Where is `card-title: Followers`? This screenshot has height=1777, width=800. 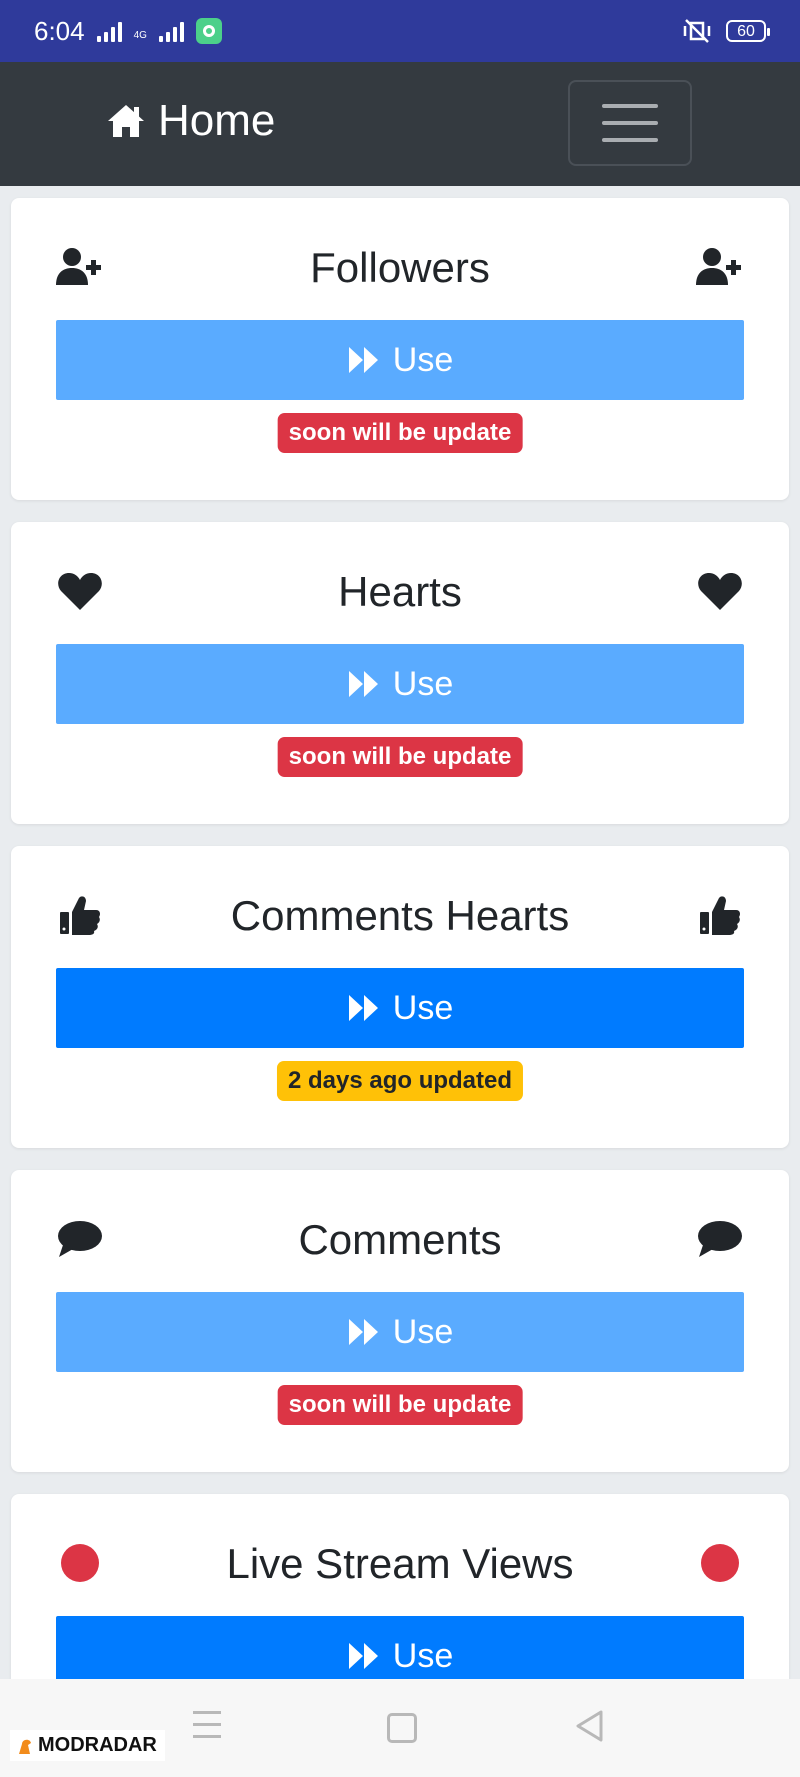 card-title: Followers is located at coordinates (400, 267).